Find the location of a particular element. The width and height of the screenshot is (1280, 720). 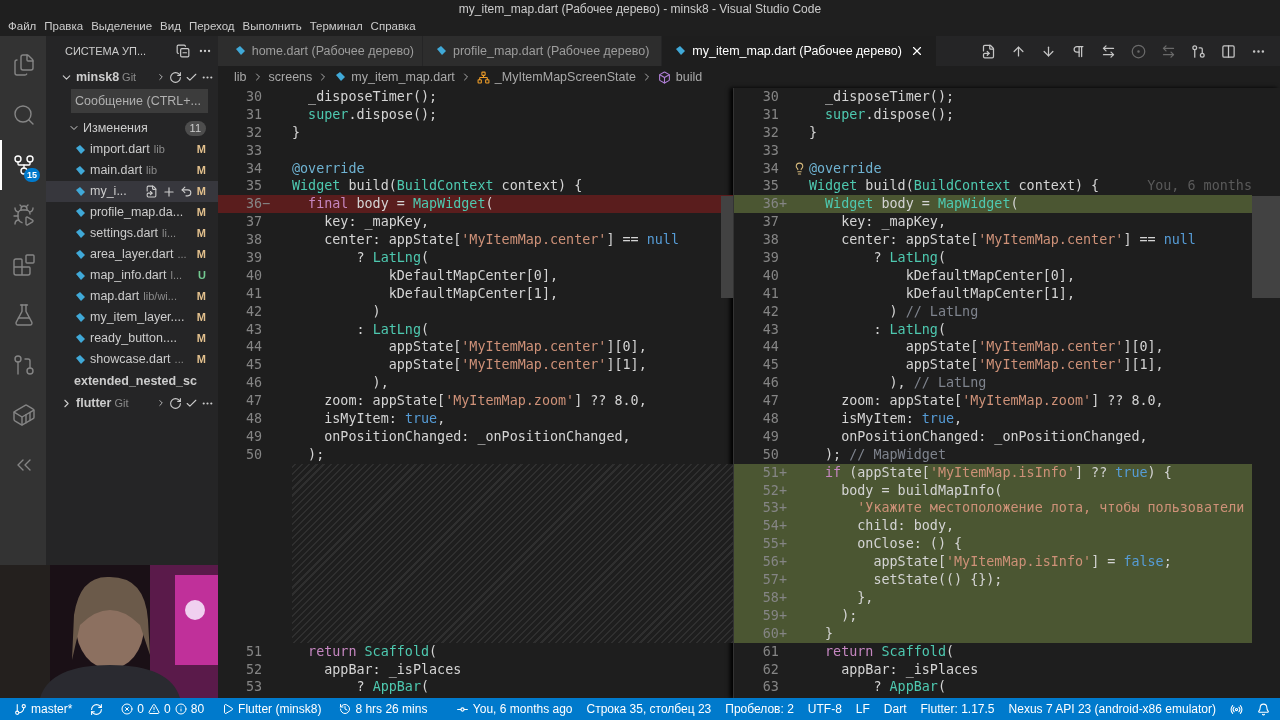

error-icon is located at coordinates (127, 709).